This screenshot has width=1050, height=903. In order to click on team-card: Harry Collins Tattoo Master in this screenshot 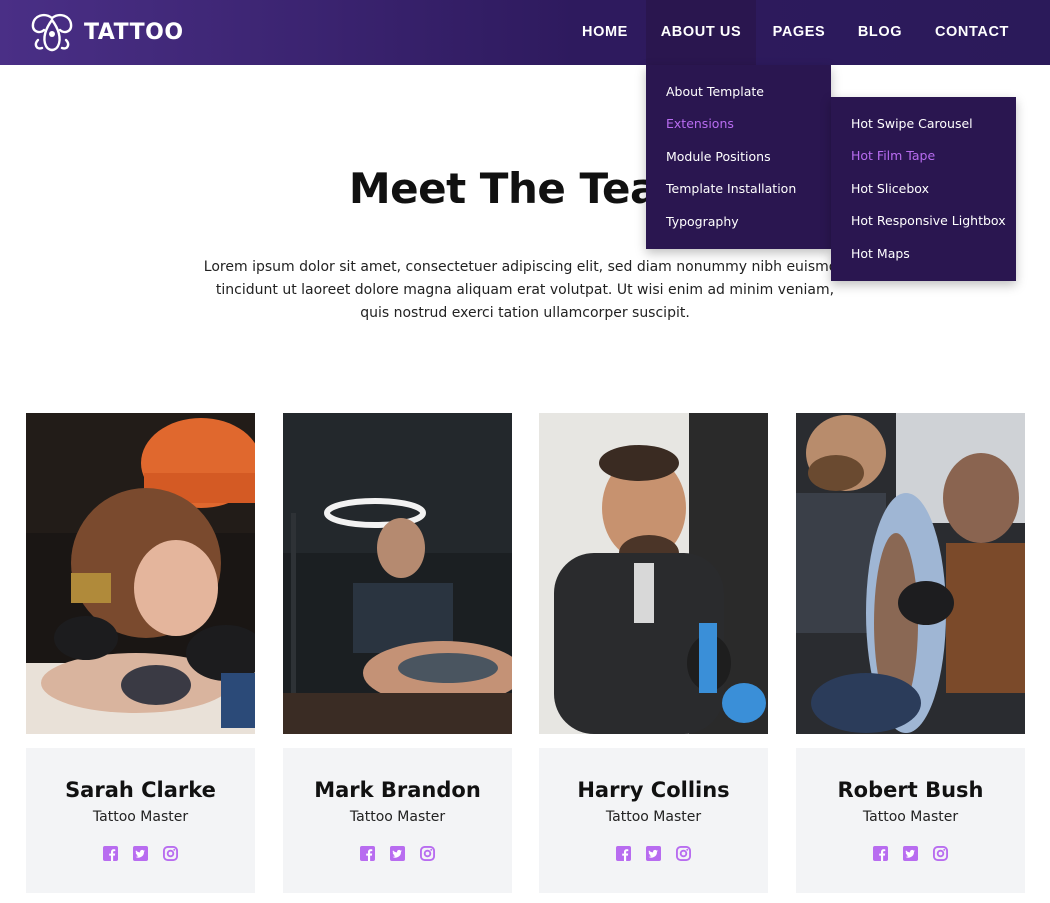, I will do `click(653, 820)`.